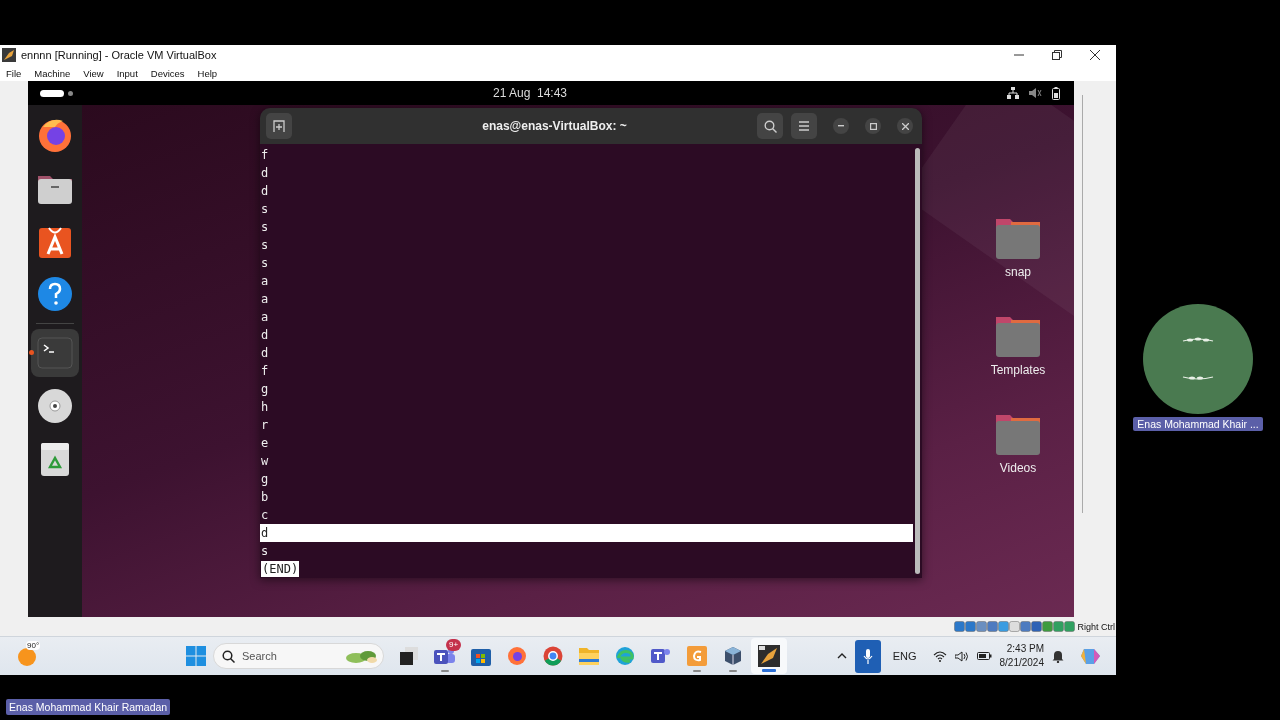  I want to click on language-indicator: ENG, so click(904, 656).